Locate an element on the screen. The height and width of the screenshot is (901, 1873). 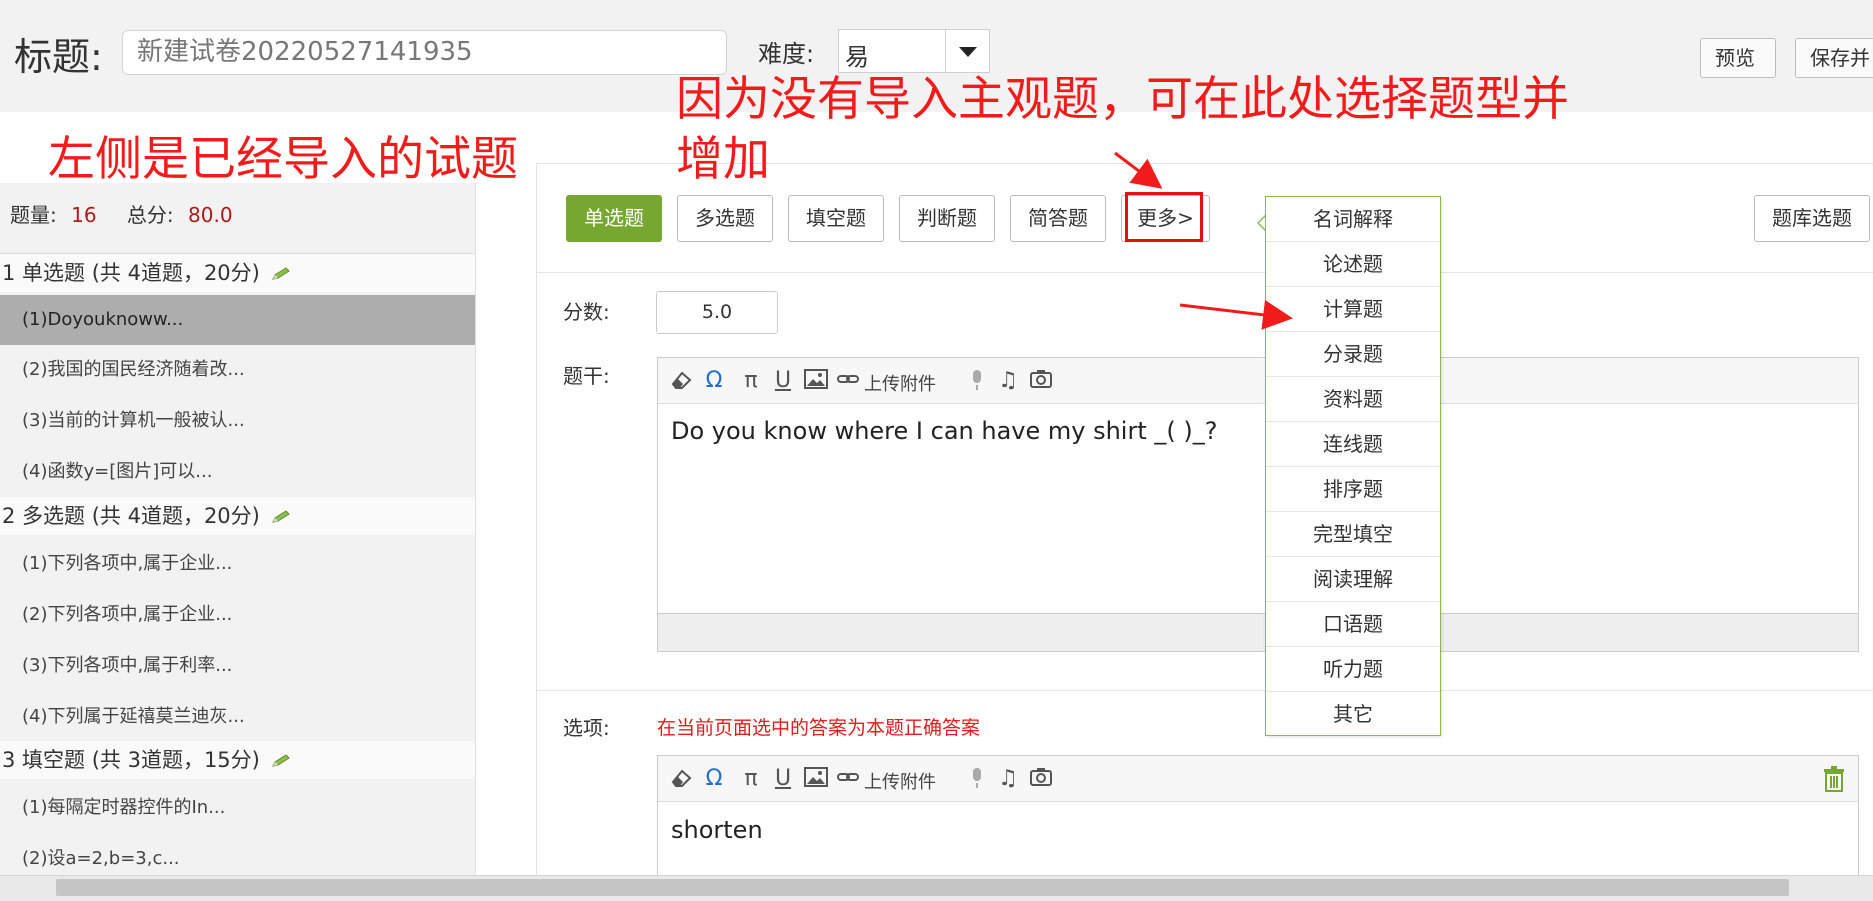
annotation-top-note-line1: 因为没有导入主观题，可在此处选择题型并 is located at coordinates (1122, 99).